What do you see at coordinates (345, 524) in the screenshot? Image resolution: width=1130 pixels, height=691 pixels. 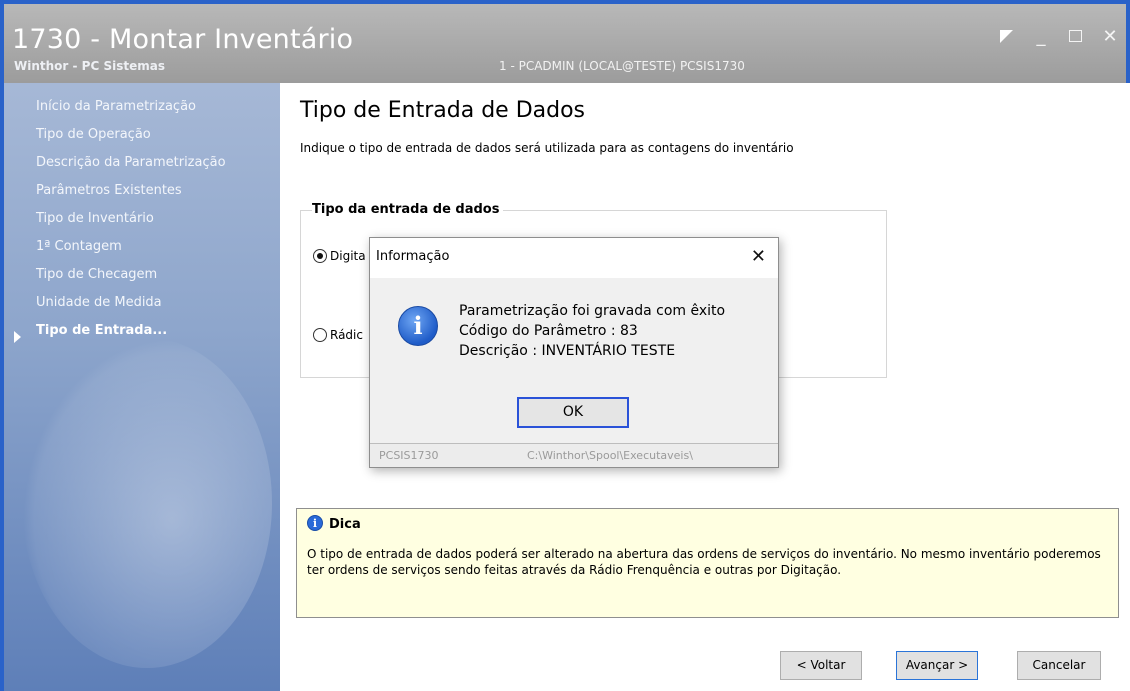 I see `tip-title: Dica` at bounding box center [345, 524].